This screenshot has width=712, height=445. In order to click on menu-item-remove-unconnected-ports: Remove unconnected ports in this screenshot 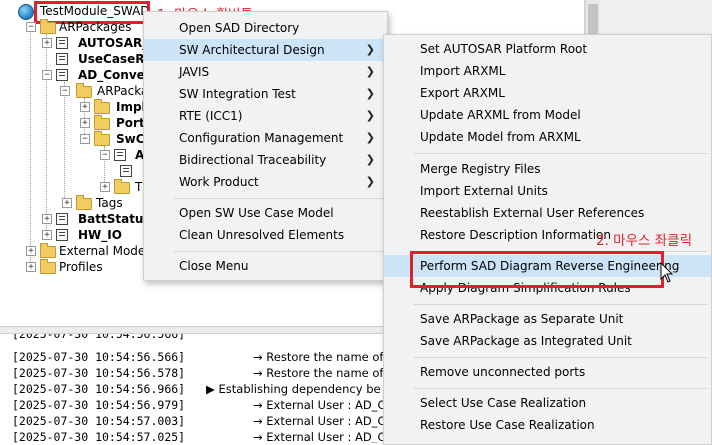, I will do `click(547, 372)`.